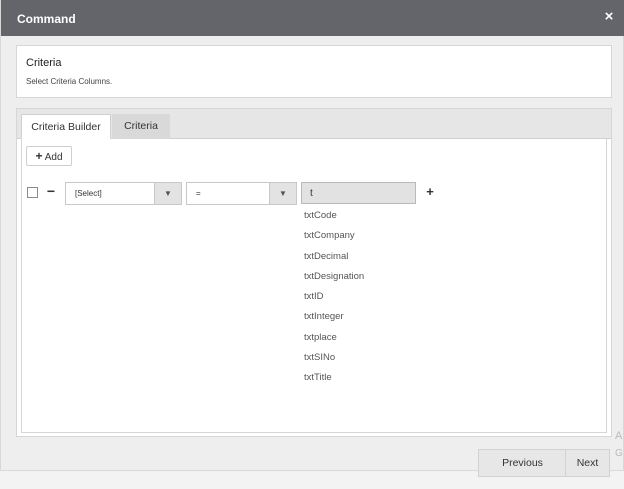  I want to click on add-button: + Add, so click(49, 156).